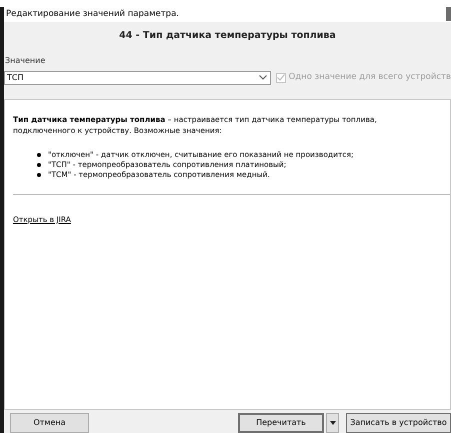  Describe the element at coordinates (92, 15) in the screenshot. I see `window-title: Редактирование значений параметра.` at that location.